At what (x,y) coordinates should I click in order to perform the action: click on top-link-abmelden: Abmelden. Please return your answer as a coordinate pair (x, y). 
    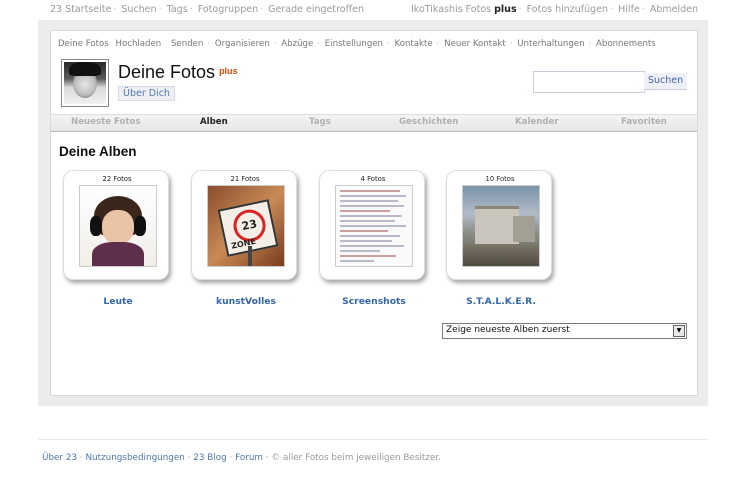
    Looking at the image, I should click on (674, 9).